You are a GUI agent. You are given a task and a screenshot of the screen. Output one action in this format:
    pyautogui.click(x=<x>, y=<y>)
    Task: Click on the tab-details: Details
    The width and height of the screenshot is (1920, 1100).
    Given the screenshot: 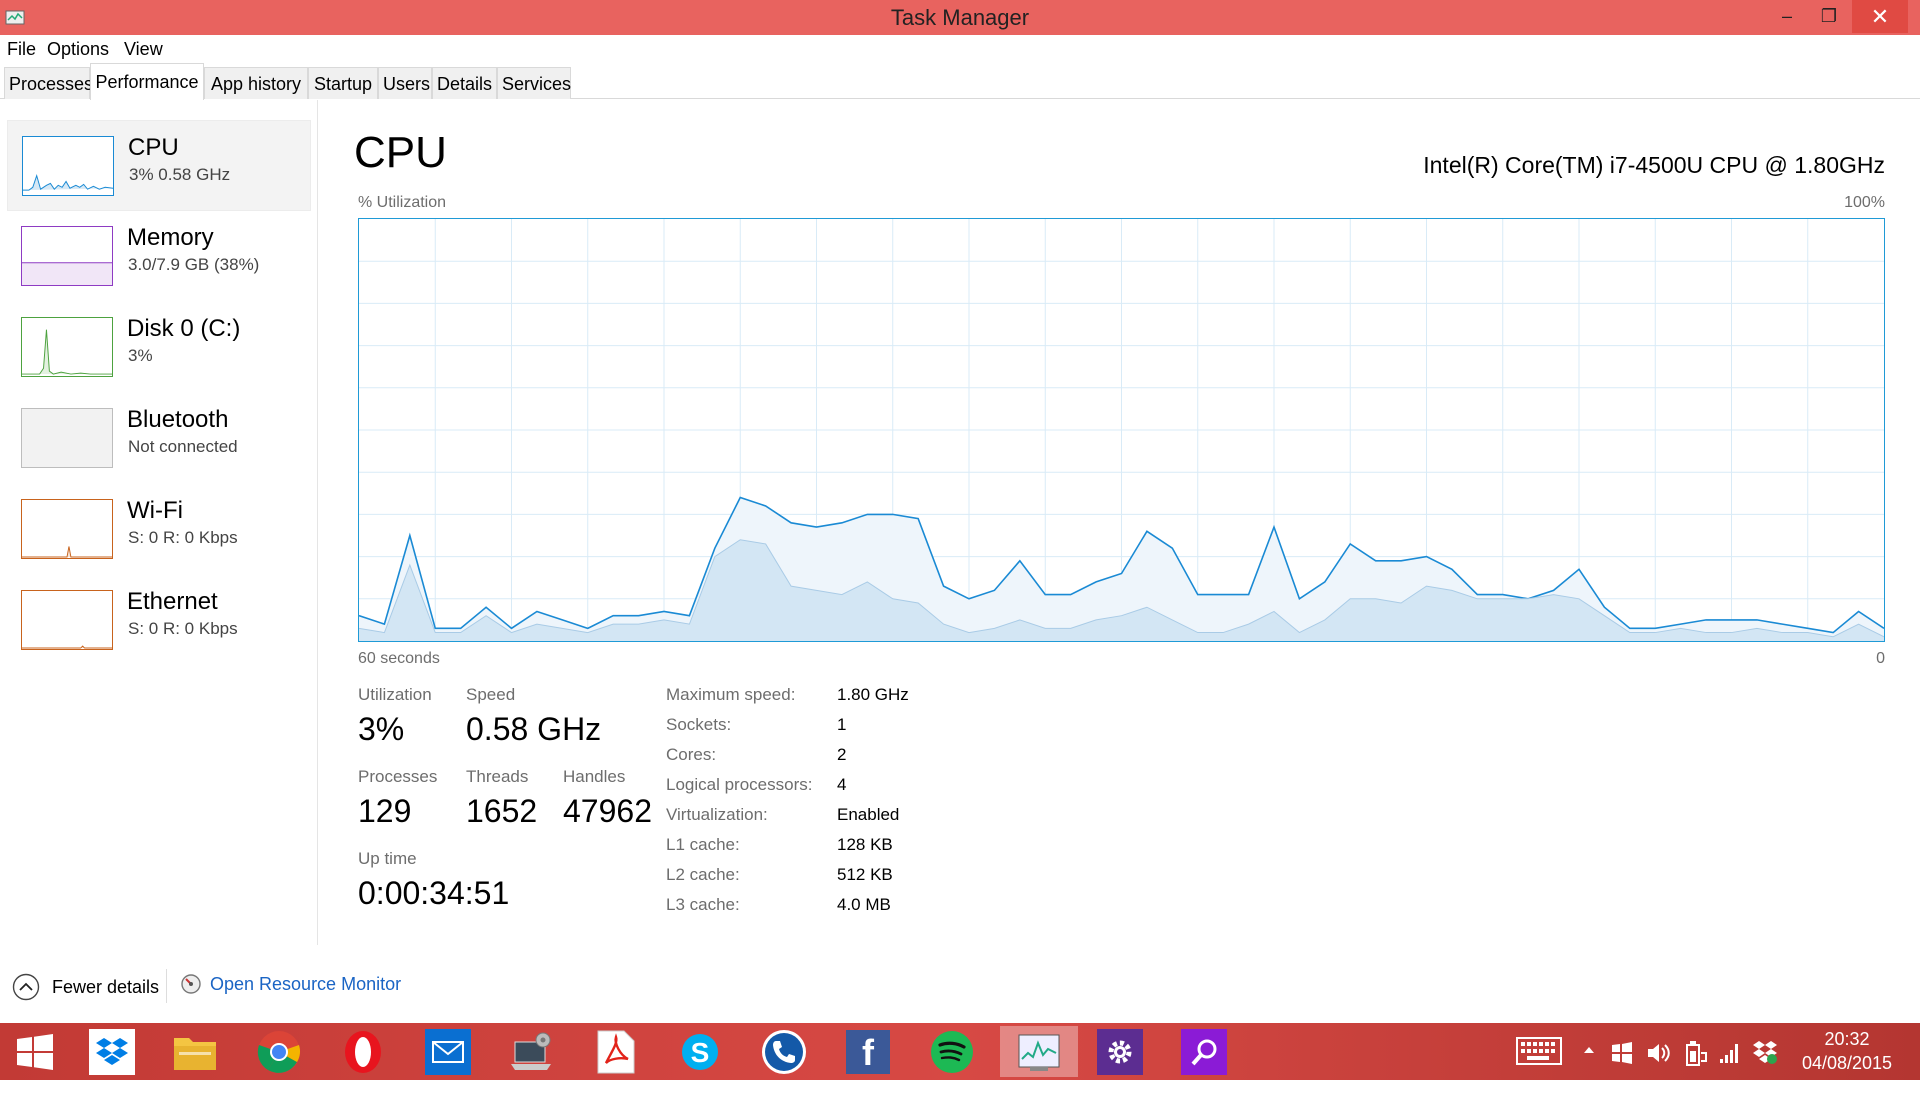 What is the action you would take?
    pyautogui.click(x=464, y=83)
    